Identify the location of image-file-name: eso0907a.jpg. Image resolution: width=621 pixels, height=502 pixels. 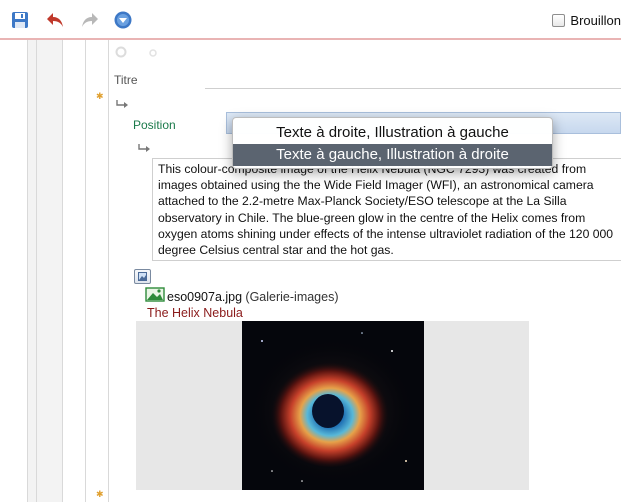
(204, 297).